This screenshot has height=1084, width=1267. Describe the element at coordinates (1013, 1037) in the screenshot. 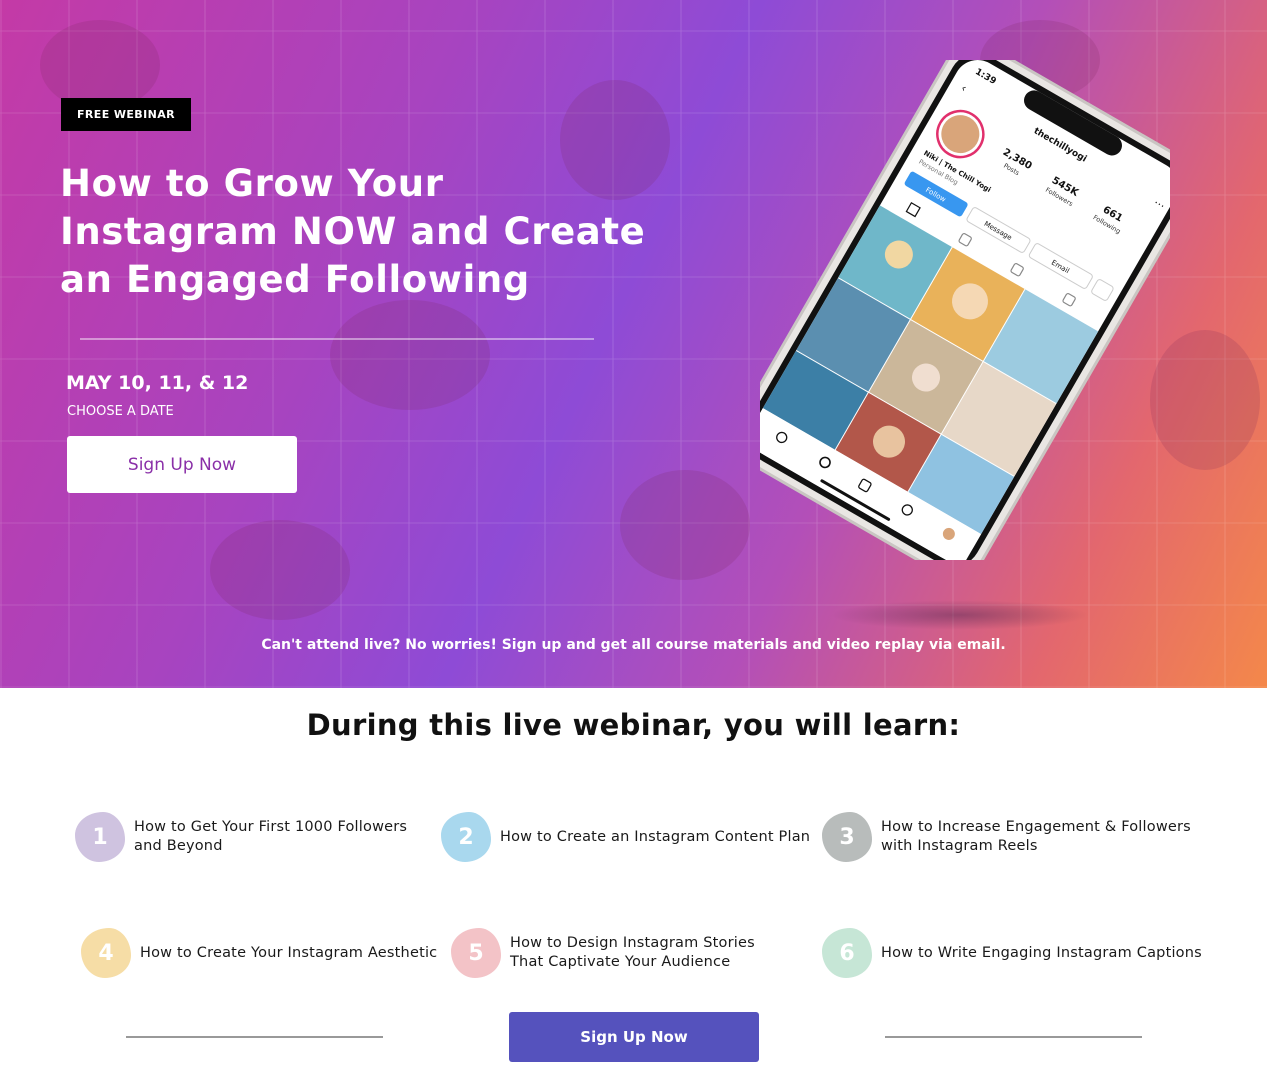

I see `bottom-divider-right` at that location.